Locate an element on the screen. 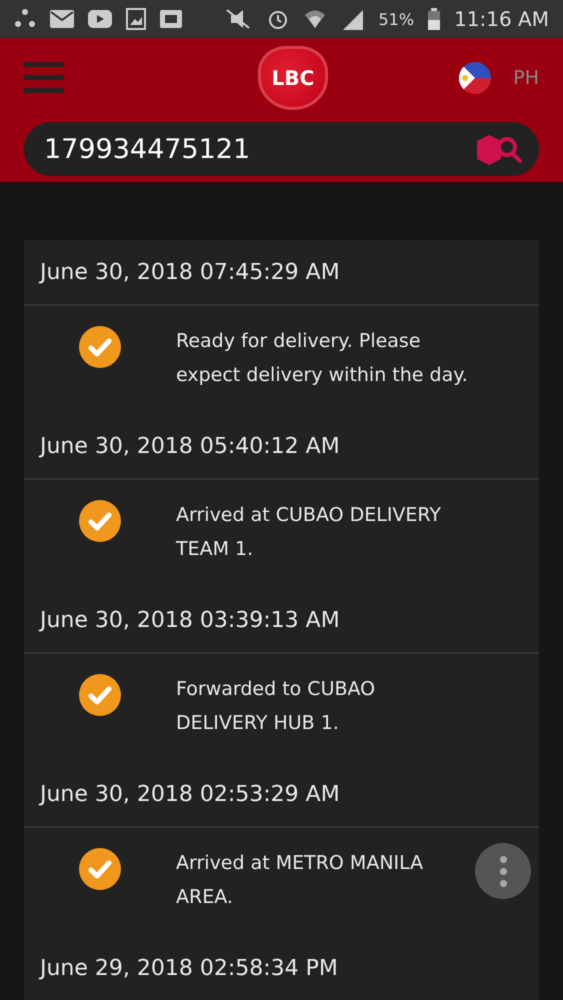  share-icon is located at coordinates (25, 19).